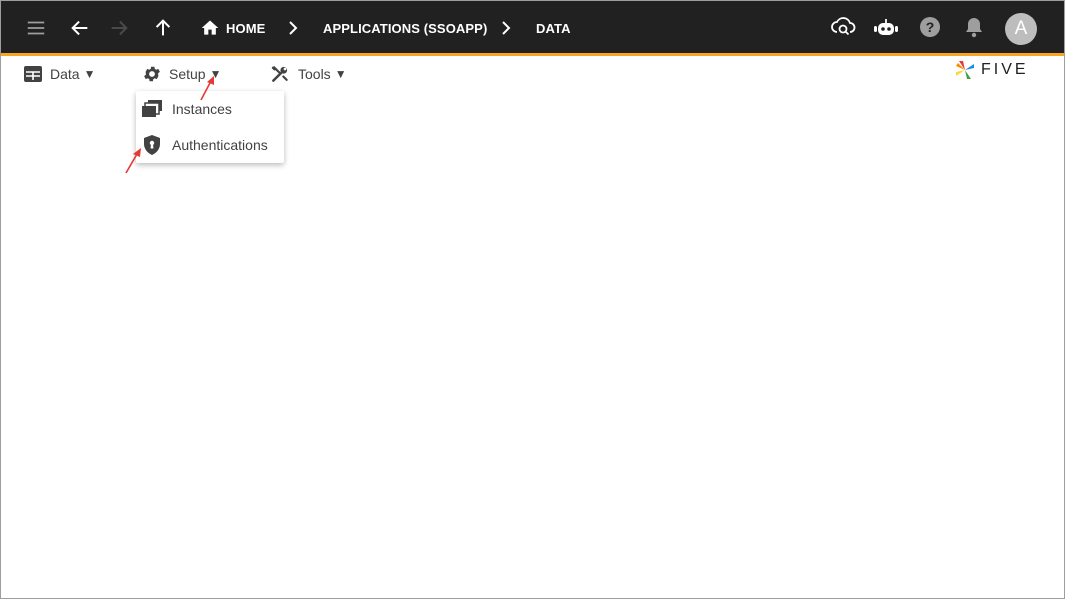 This screenshot has height=599, width=1065. Describe the element at coordinates (405, 27) in the screenshot. I see `breadcrumb-applications: APPLICATIONS (SSOAPP)` at that location.